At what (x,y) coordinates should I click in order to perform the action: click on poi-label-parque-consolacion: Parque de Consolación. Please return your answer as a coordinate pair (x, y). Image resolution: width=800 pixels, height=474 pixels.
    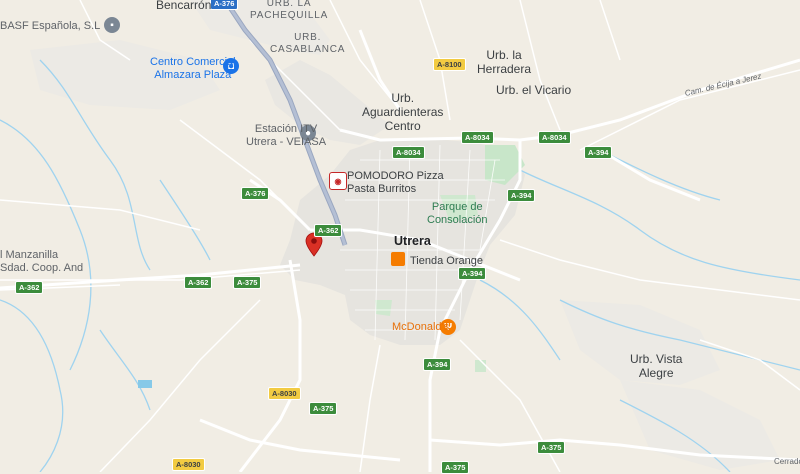
    Looking at the image, I should click on (457, 213).